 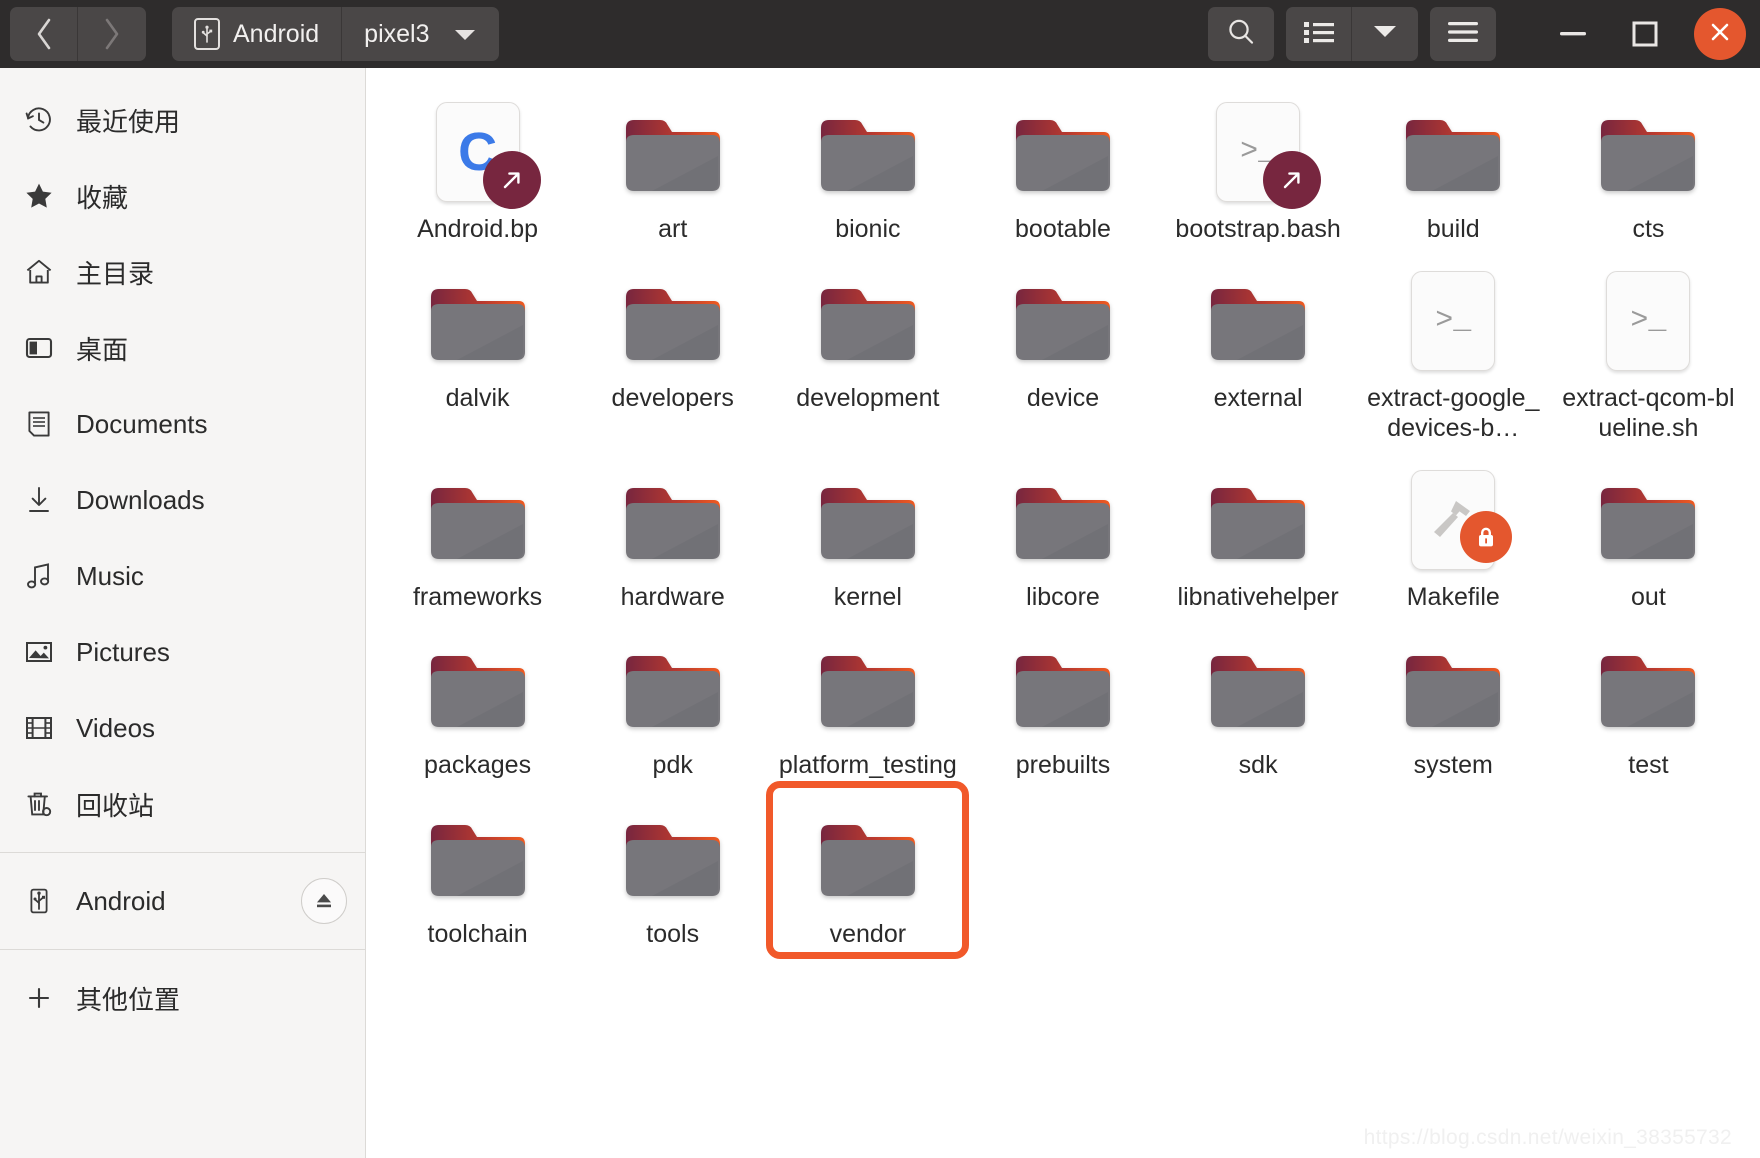 I want to click on sidebar-label: 桌面, so click(x=102, y=349).